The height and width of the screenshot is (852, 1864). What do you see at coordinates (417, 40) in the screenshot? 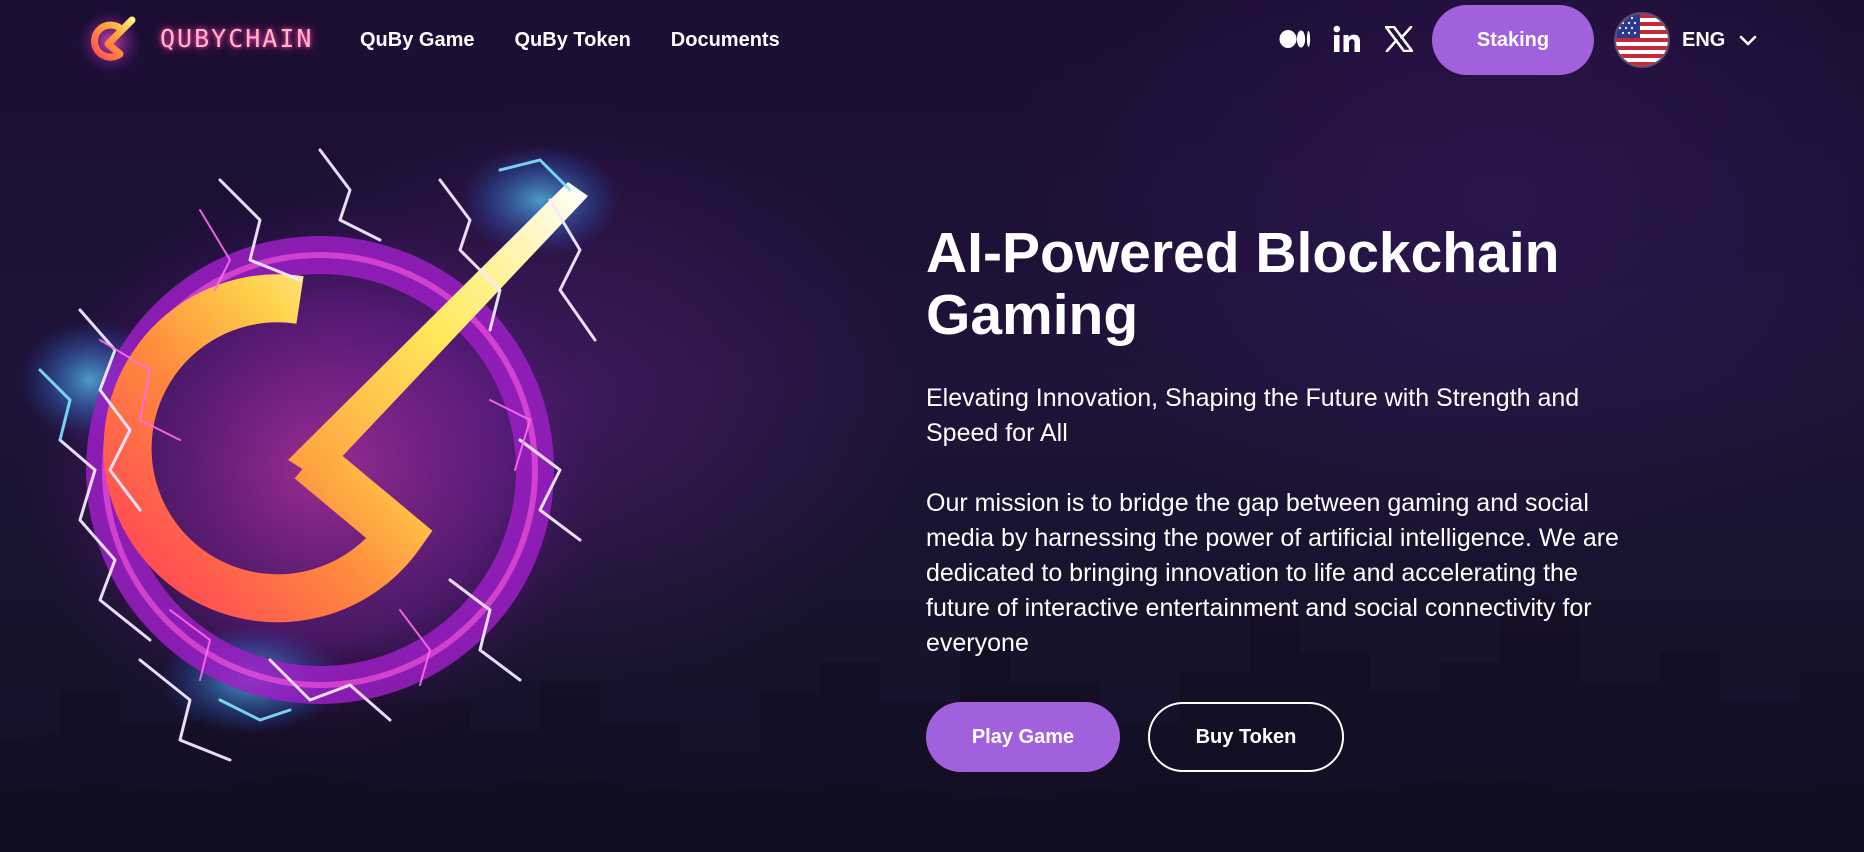
I see `nav-item-quby-game: QuBy Game` at bounding box center [417, 40].